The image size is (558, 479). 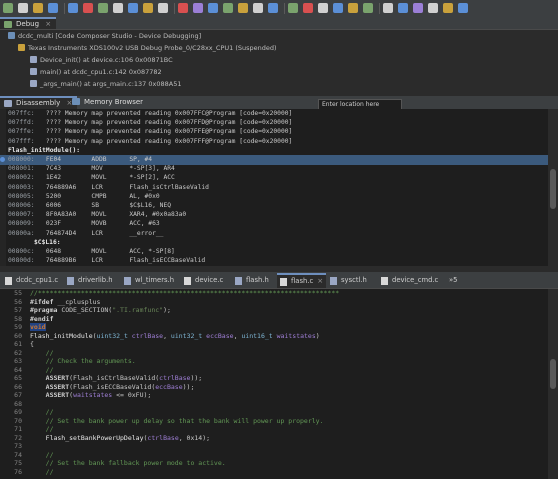 What do you see at coordinates (415, 280) in the screenshot?
I see `tab-label: device_cmd.c` at bounding box center [415, 280].